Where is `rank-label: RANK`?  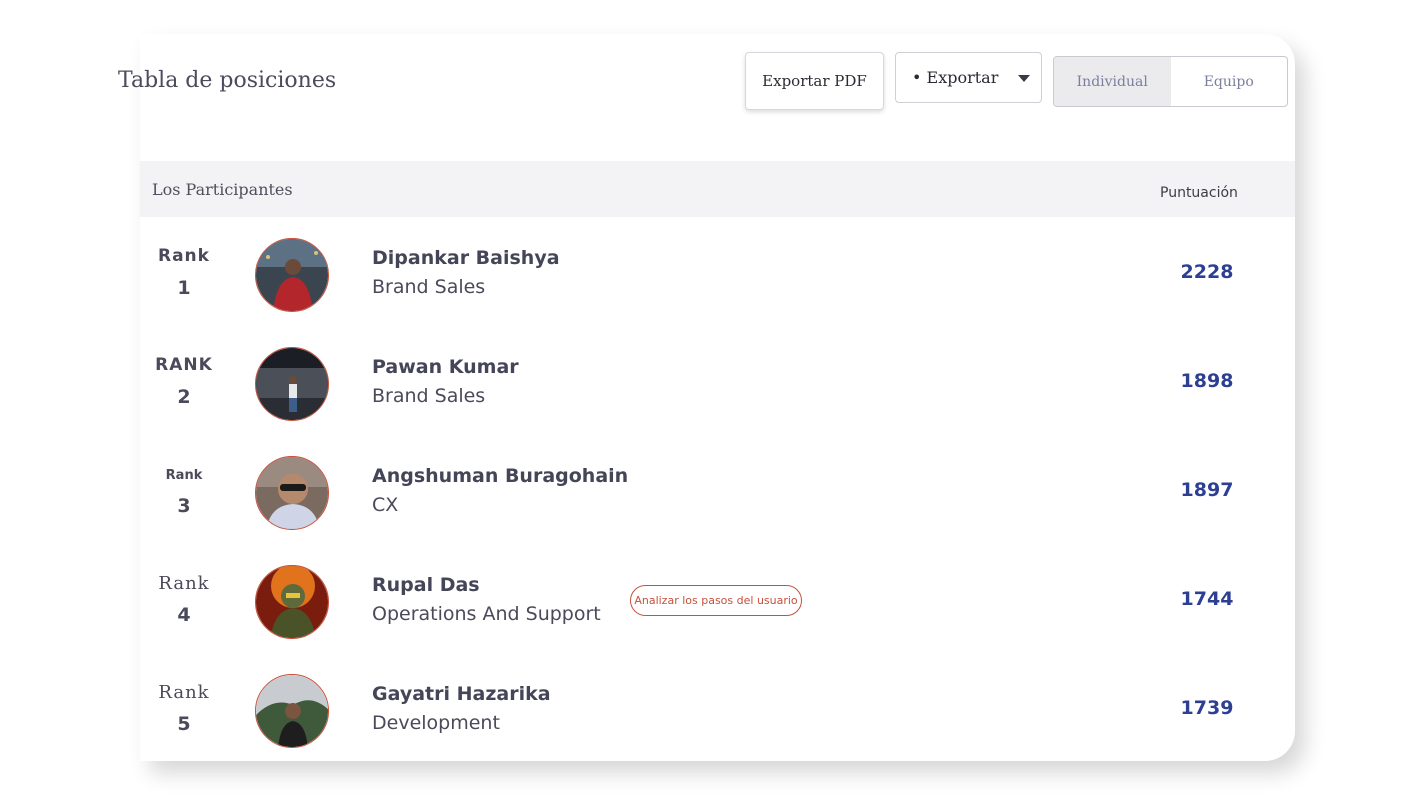
rank-label: RANK is located at coordinates (184, 365).